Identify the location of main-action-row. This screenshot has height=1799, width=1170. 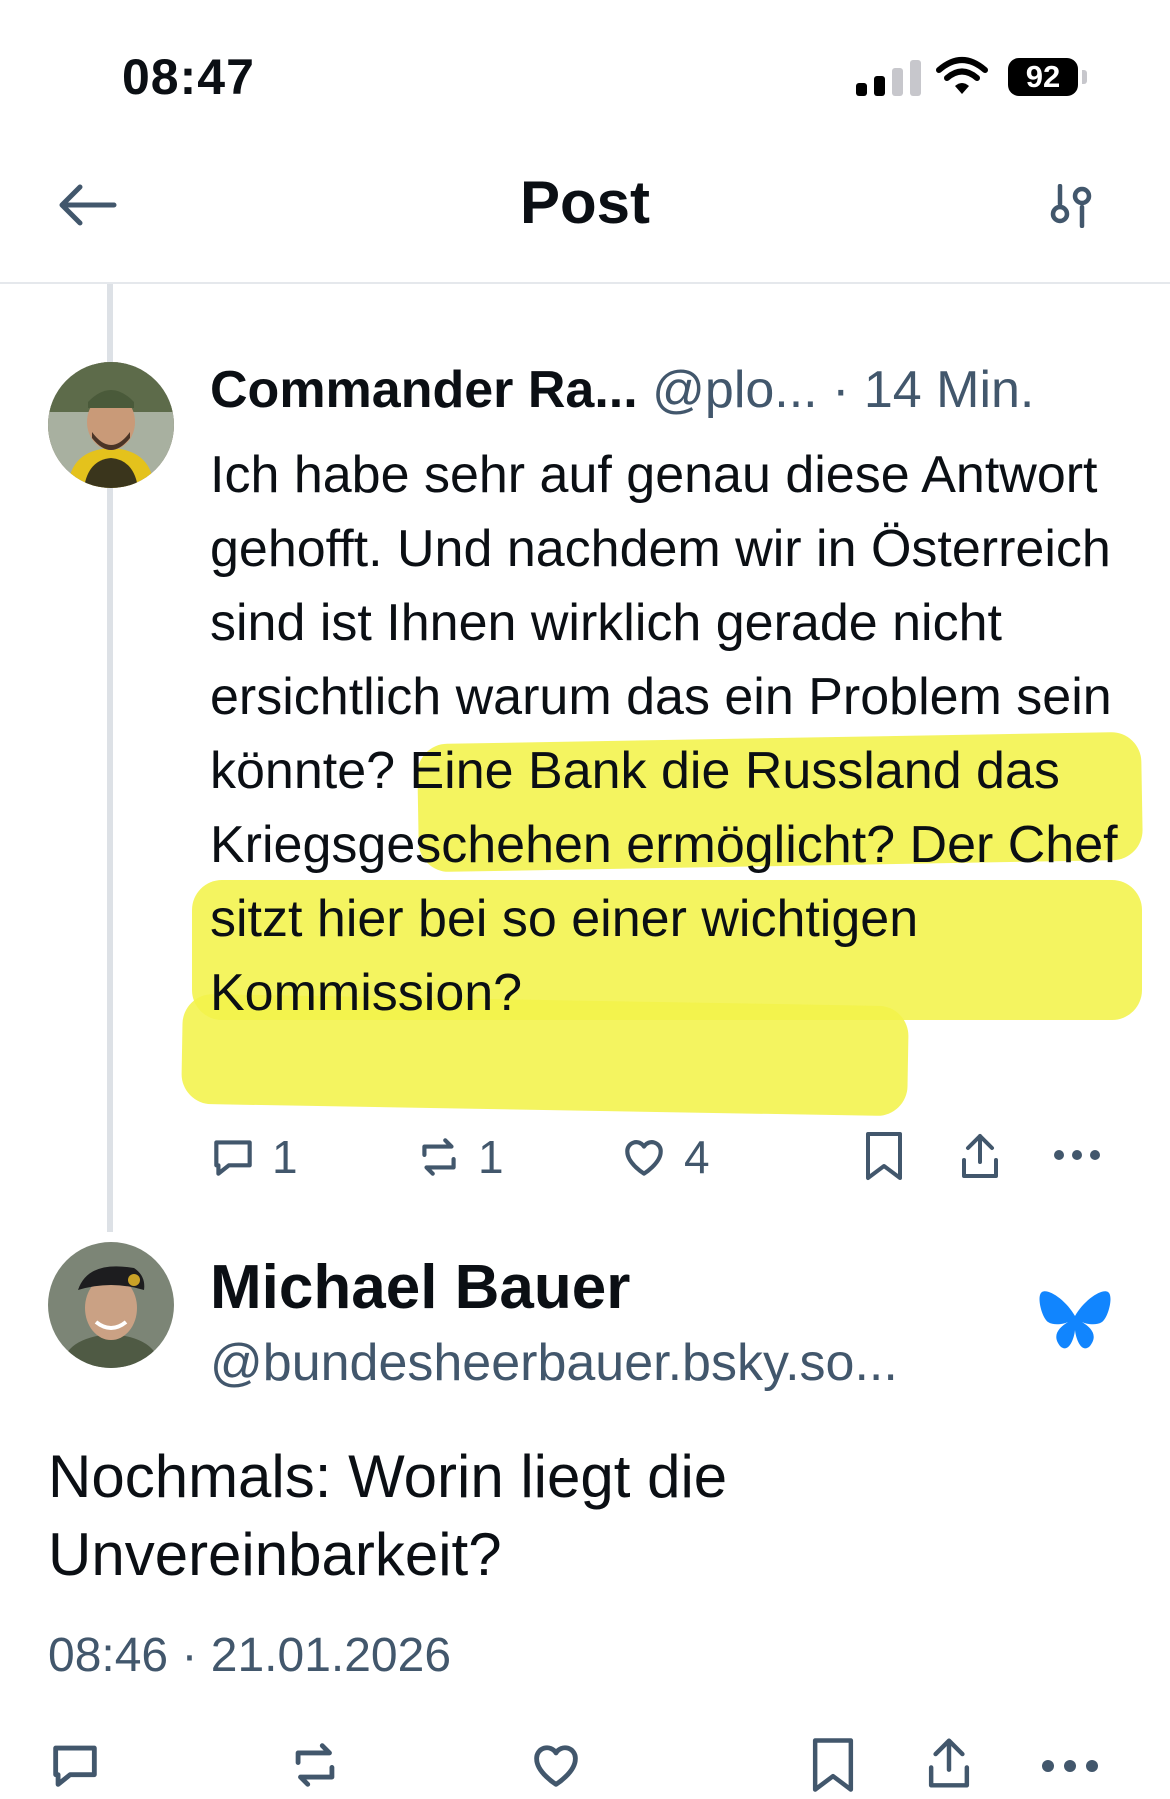
(585, 1763).